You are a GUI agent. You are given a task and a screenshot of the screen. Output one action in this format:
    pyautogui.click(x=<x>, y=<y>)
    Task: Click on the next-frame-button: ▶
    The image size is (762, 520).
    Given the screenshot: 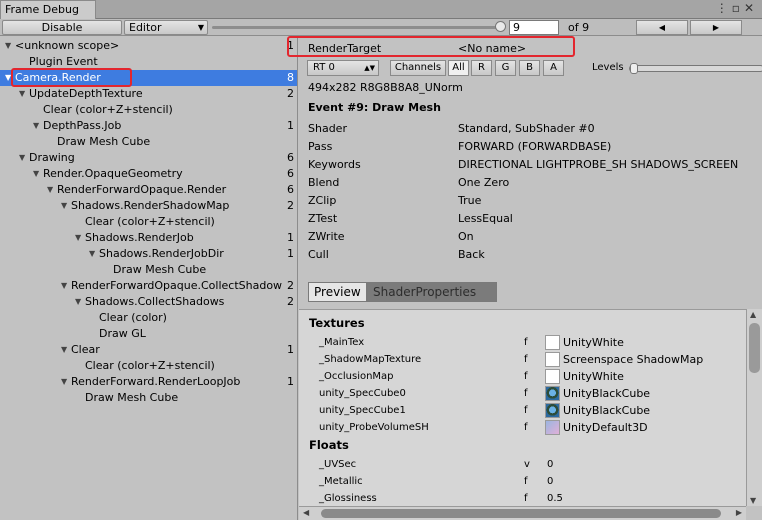 What is the action you would take?
    pyautogui.click(x=716, y=27)
    